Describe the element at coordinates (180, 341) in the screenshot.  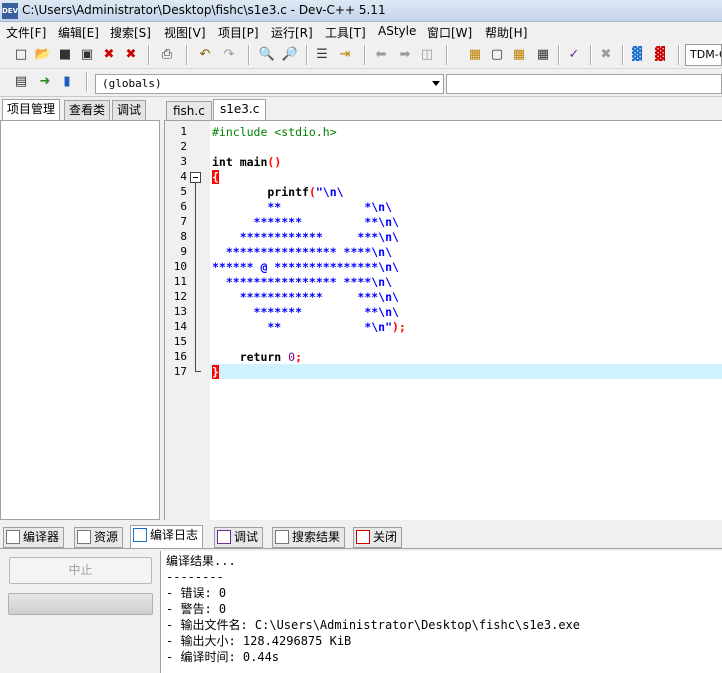
I see `line-number: 15` at that location.